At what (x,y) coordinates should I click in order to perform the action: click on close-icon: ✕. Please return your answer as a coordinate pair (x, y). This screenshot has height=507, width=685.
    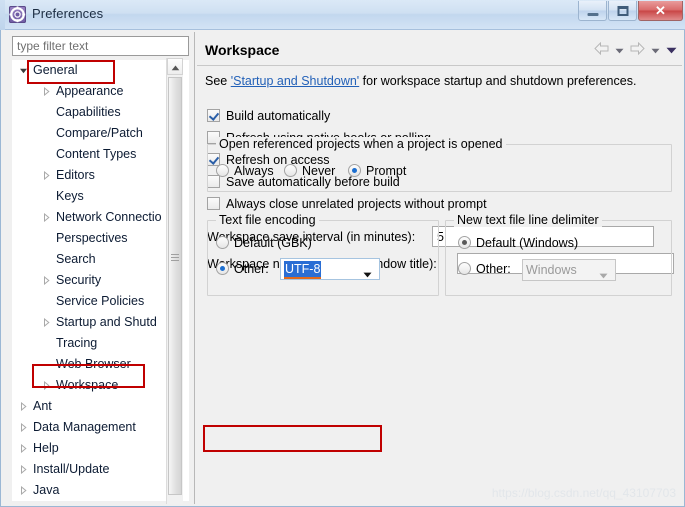
    Looking at the image, I should click on (660, 10).